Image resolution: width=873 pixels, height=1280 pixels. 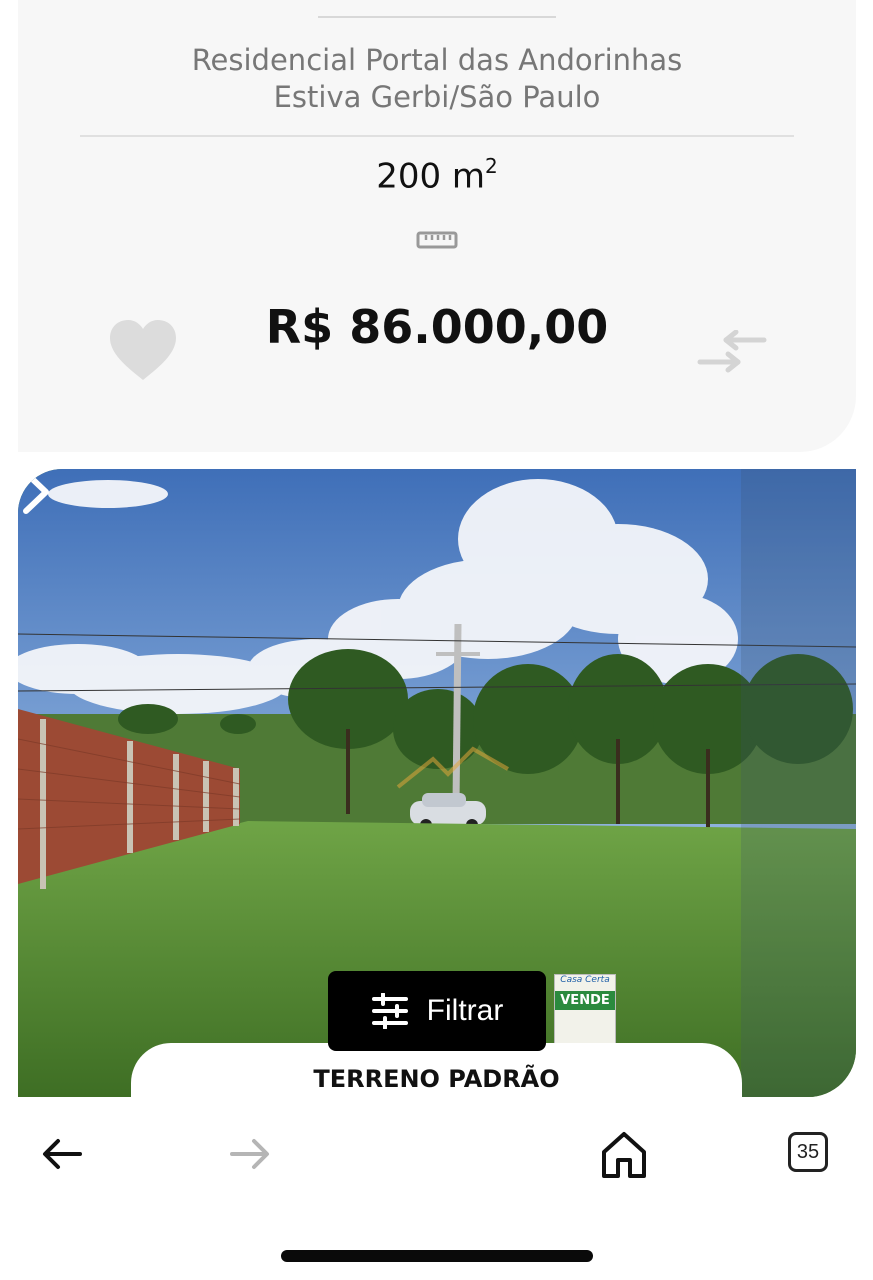 What do you see at coordinates (437, 60) in the screenshot?
I see `location-line-1: Residencial Portal das Andorinhas` at bounding box center [437, 60].